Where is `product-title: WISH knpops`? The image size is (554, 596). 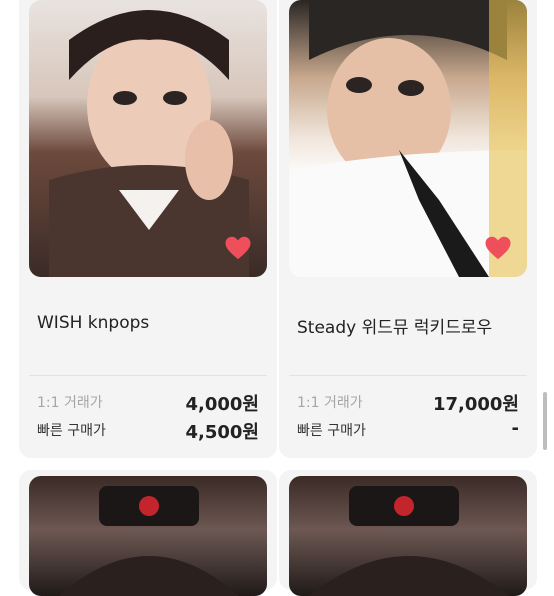
product-title: WISH knpops is located at coordinates (93, 323).